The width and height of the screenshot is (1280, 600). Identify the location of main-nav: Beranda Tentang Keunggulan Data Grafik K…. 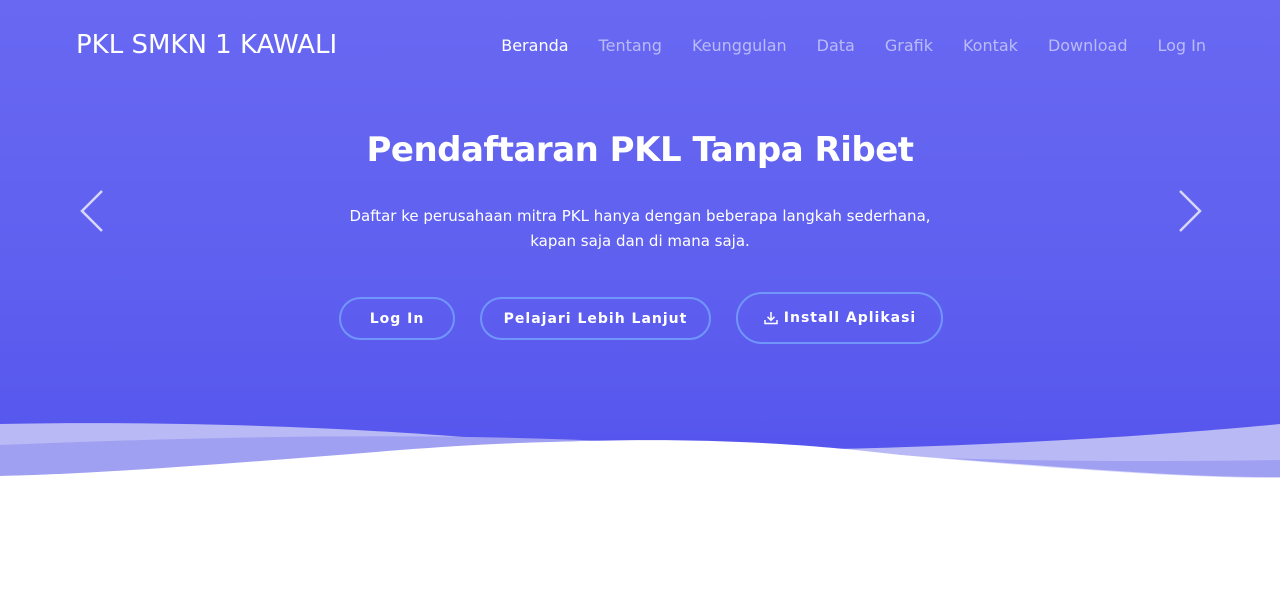
(838, 45).